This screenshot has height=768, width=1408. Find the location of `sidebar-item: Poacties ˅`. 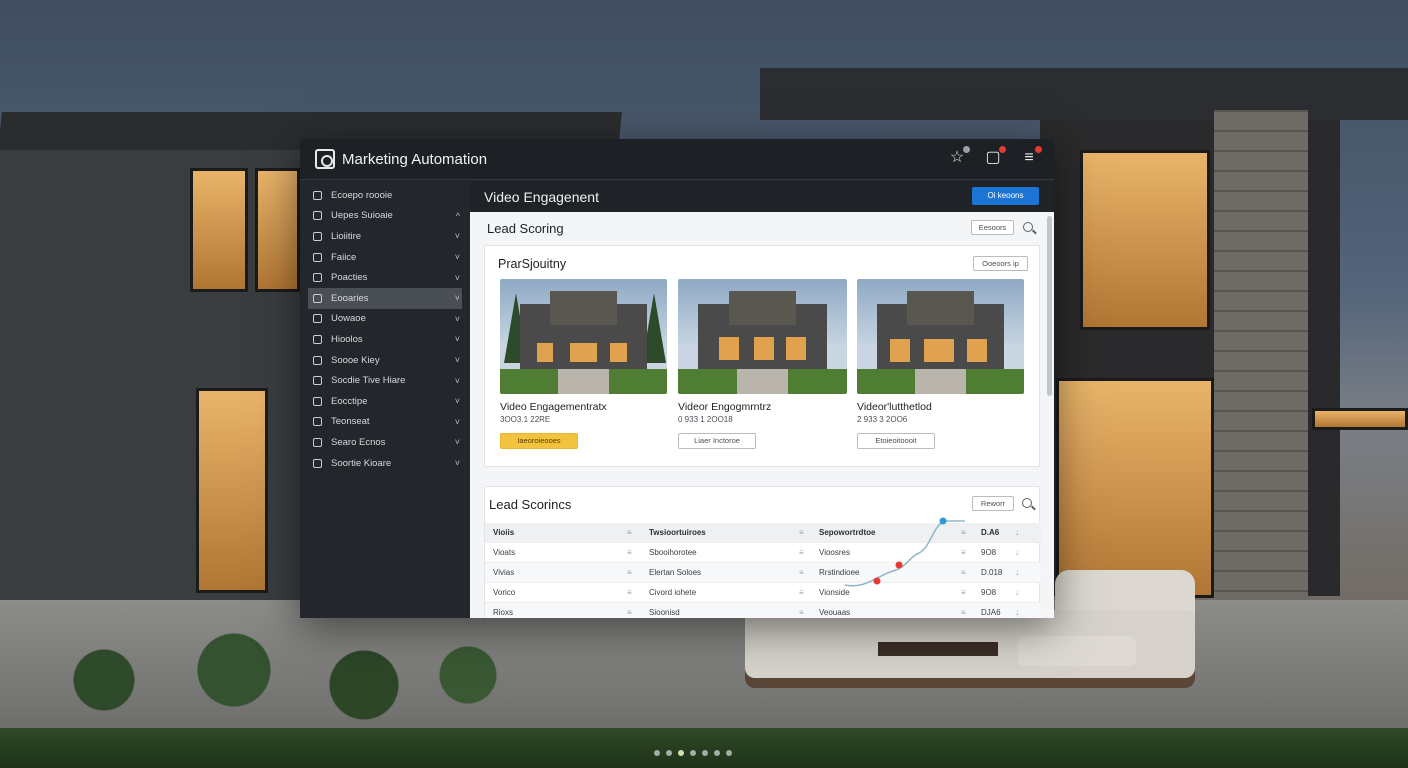

sidebar-item: Poacties ˅ is located at coordinates (385, 277).